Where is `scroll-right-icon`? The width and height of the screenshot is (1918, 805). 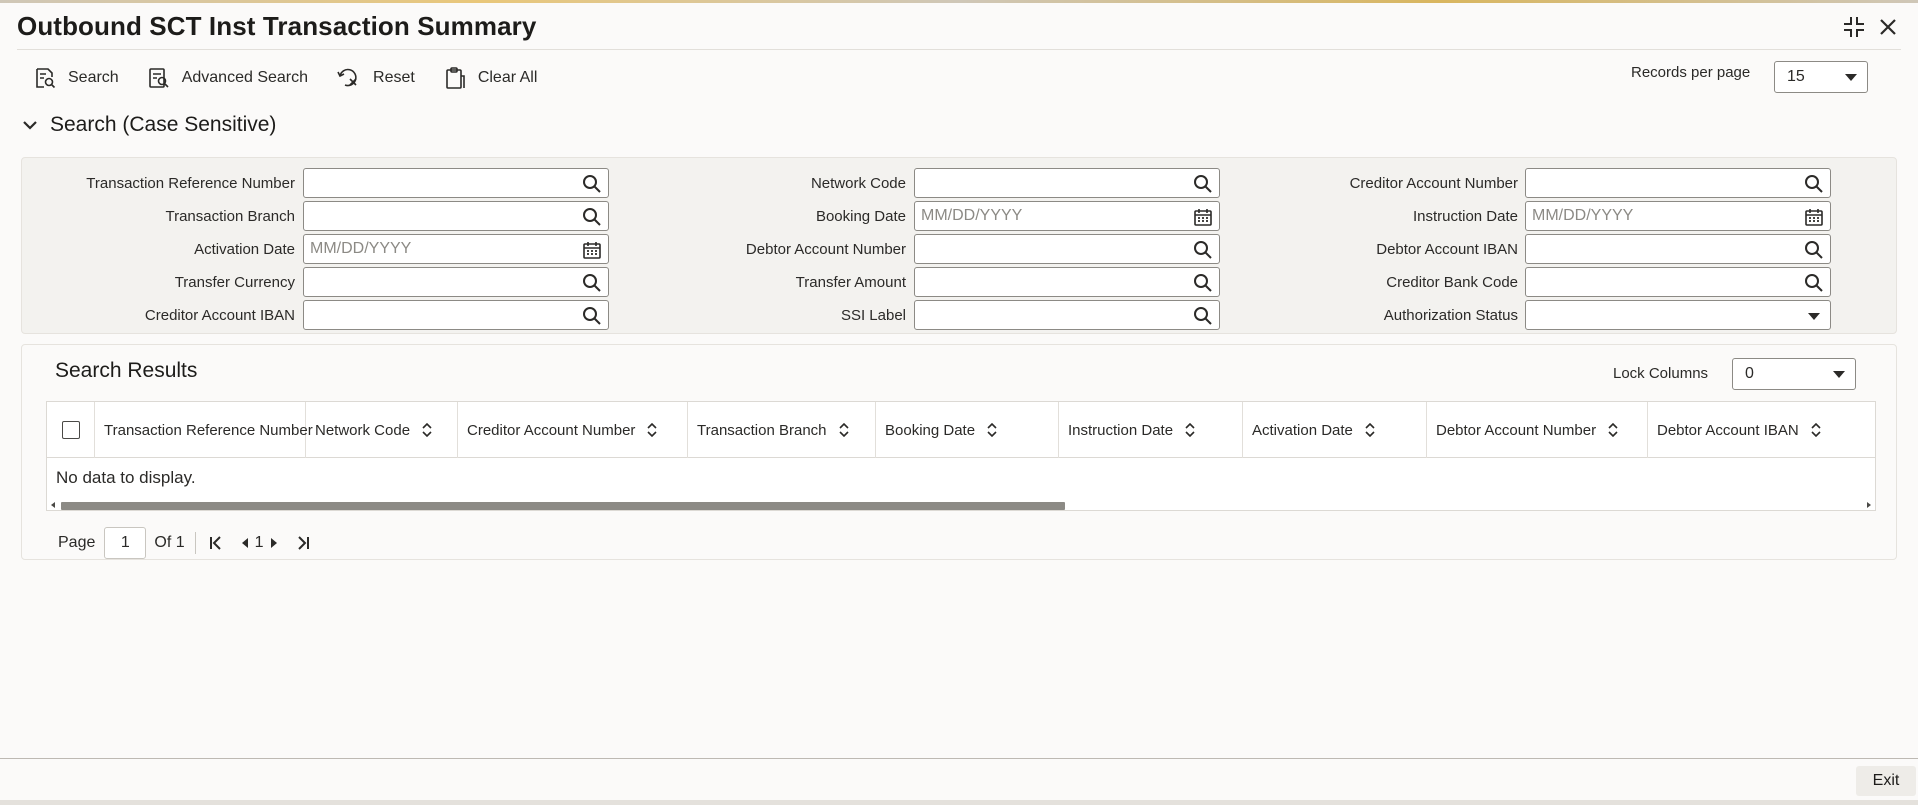 scroll-right-icon is located at coordinates (1869, 505).